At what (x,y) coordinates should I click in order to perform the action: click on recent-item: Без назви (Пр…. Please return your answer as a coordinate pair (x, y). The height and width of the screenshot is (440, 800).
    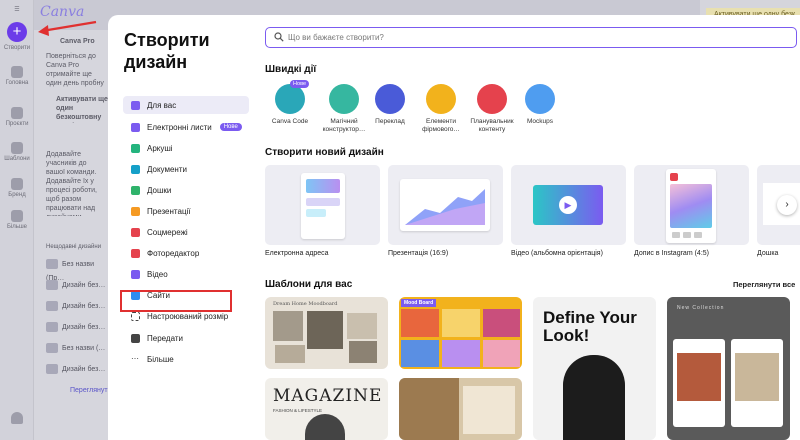
    Looking at the image, I should click on (77, 270).